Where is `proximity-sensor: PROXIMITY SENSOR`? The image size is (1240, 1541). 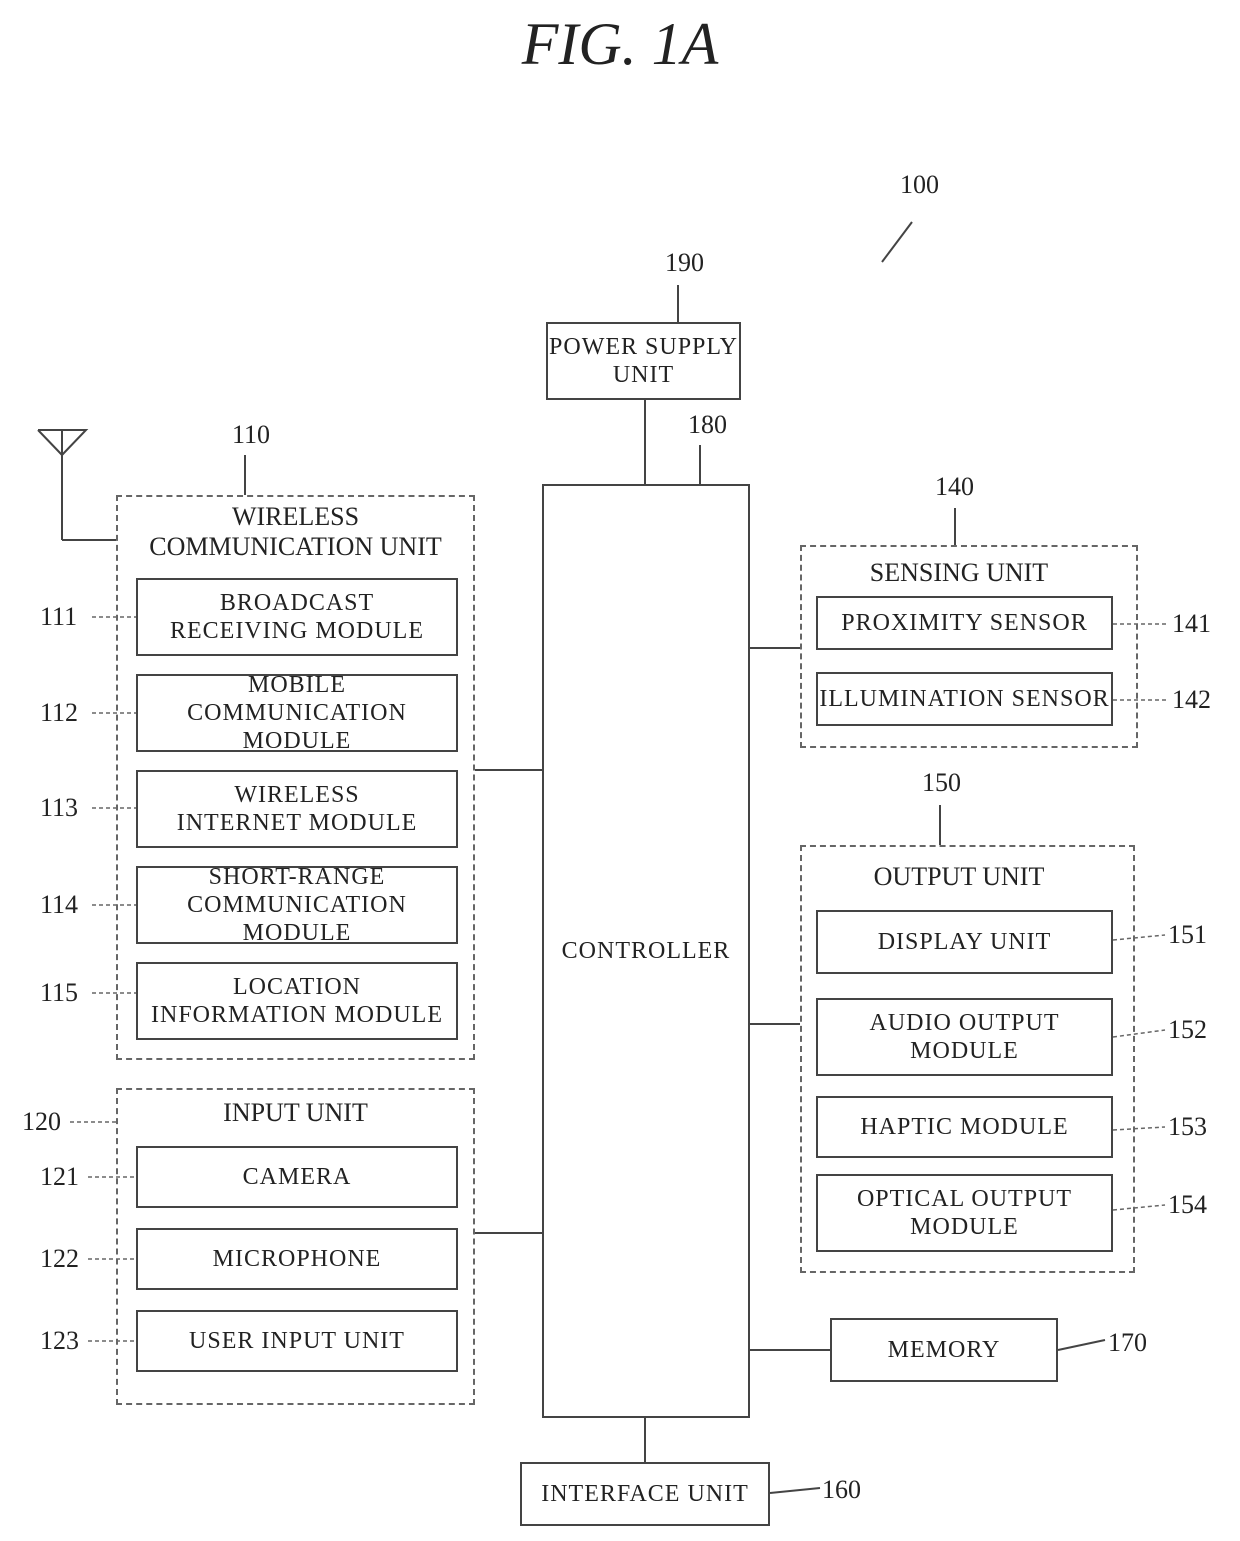
proximity-sensor: PROXIMITY SENSOR is located at coordinates (964, 623).